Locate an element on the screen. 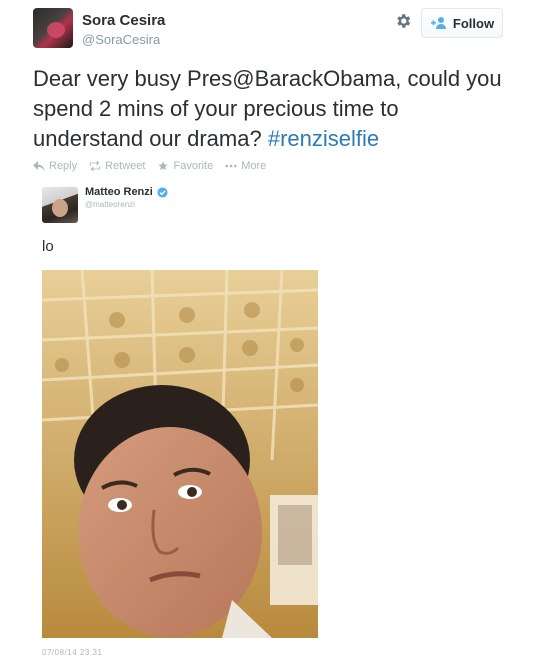 Image resolution: width=537 pixels, height=660 pixels. reply-label: Reply is located at coordinates (63, 166).